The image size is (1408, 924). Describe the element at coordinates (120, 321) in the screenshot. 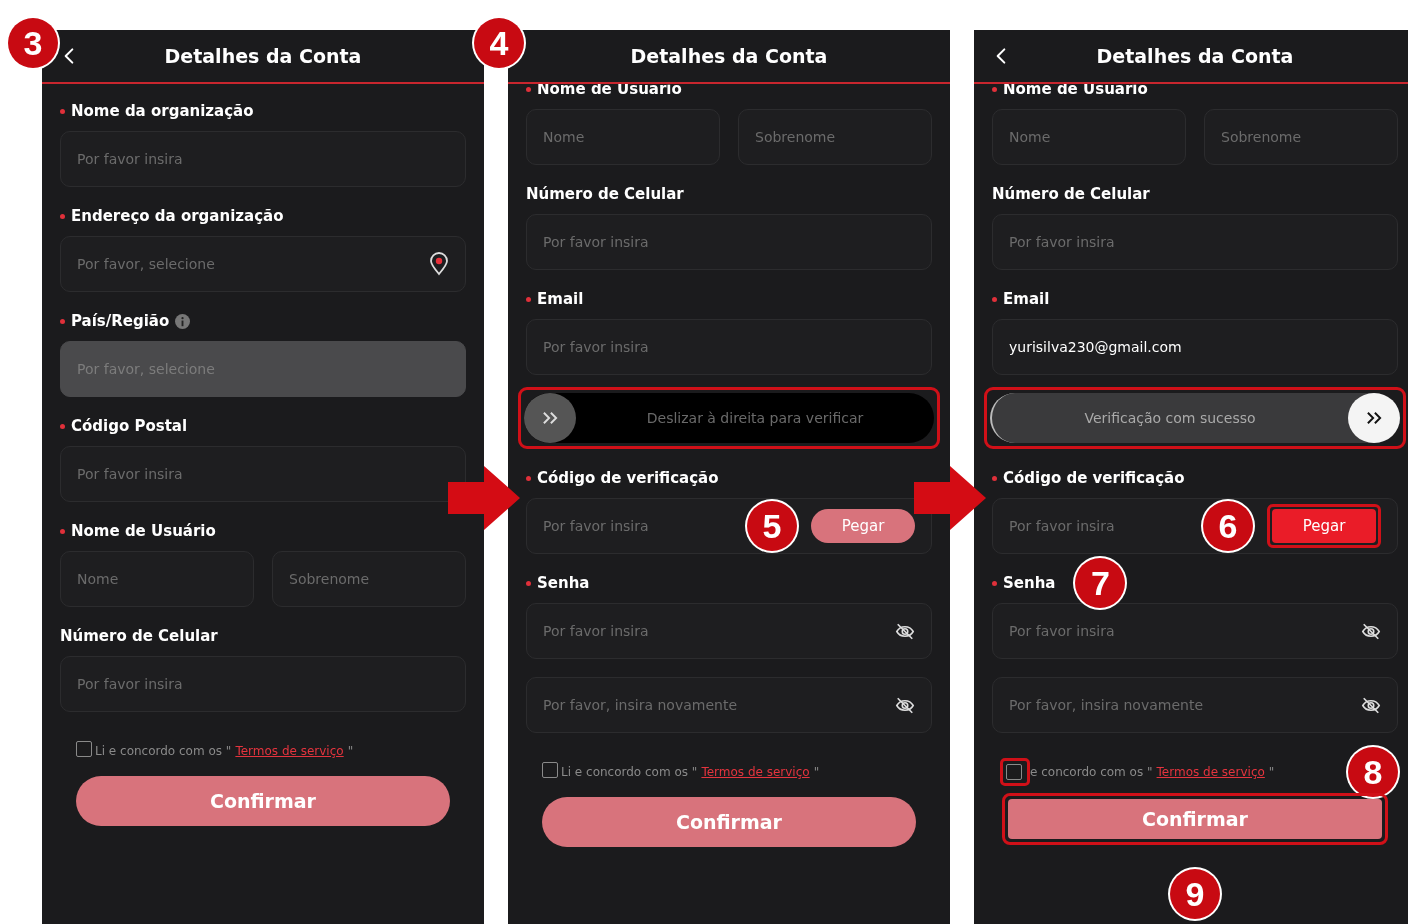

I see `field-label: País/Região` at that location.